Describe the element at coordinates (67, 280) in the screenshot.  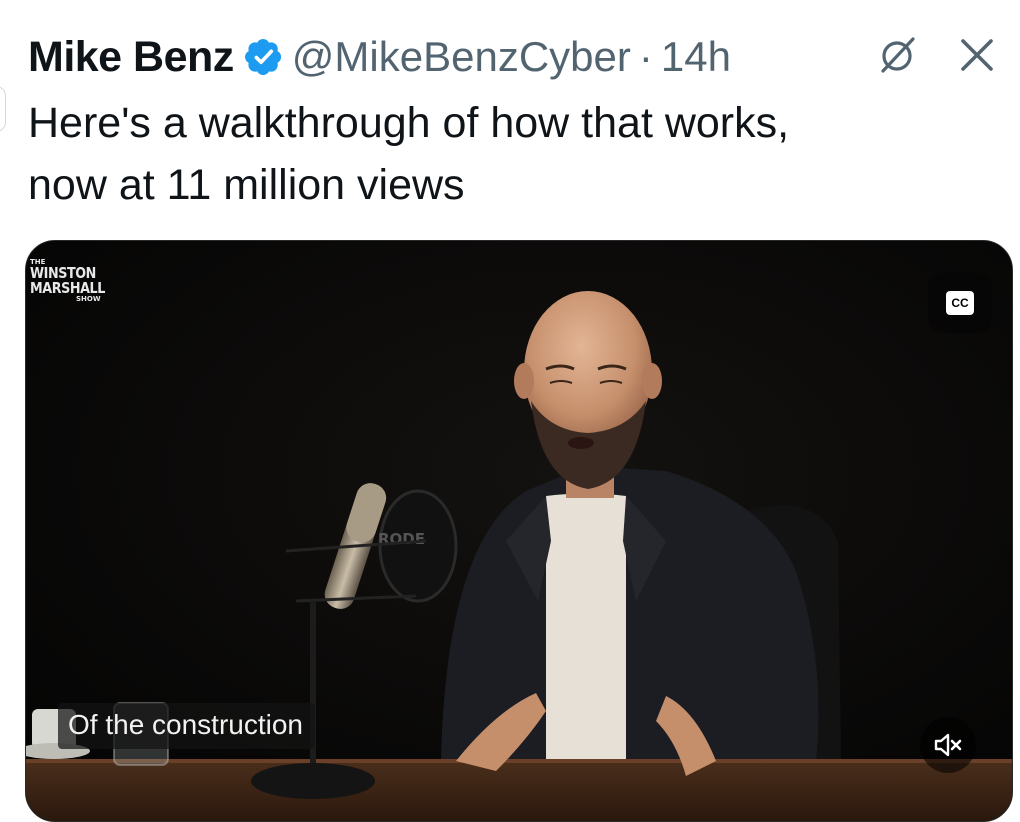
I see `show-logo: THE WINSTON MARSHALL SHOW` at that location.